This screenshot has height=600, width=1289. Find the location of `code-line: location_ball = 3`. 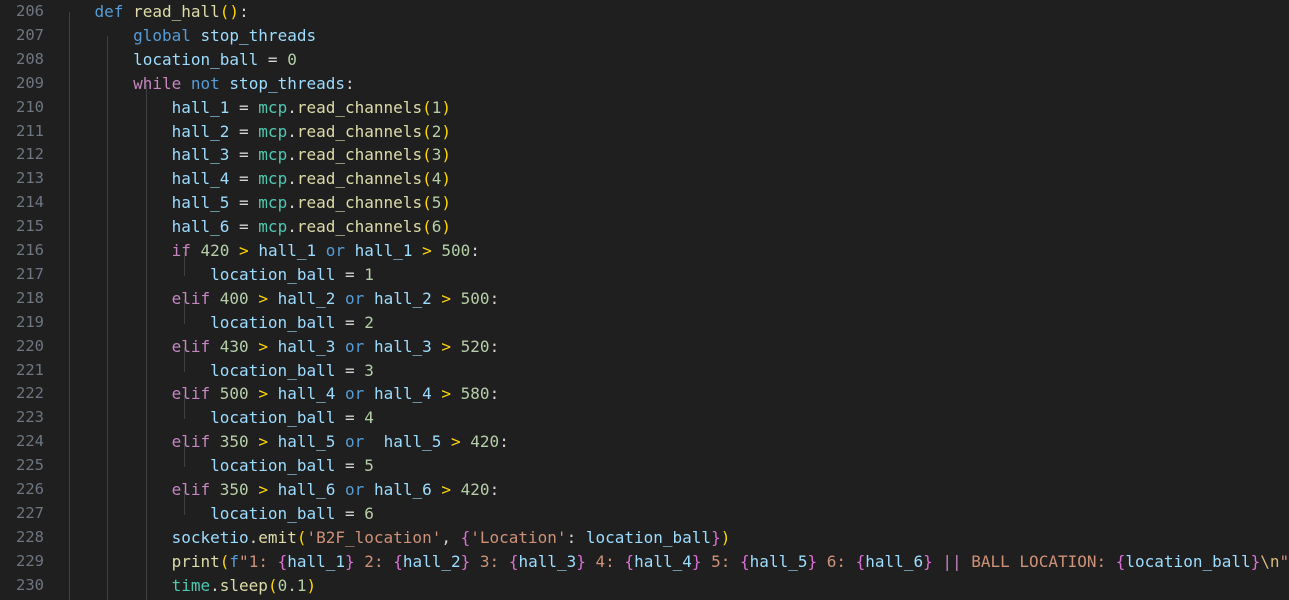

code-line: location_ball = 3 is located at coordinates (215, 371).